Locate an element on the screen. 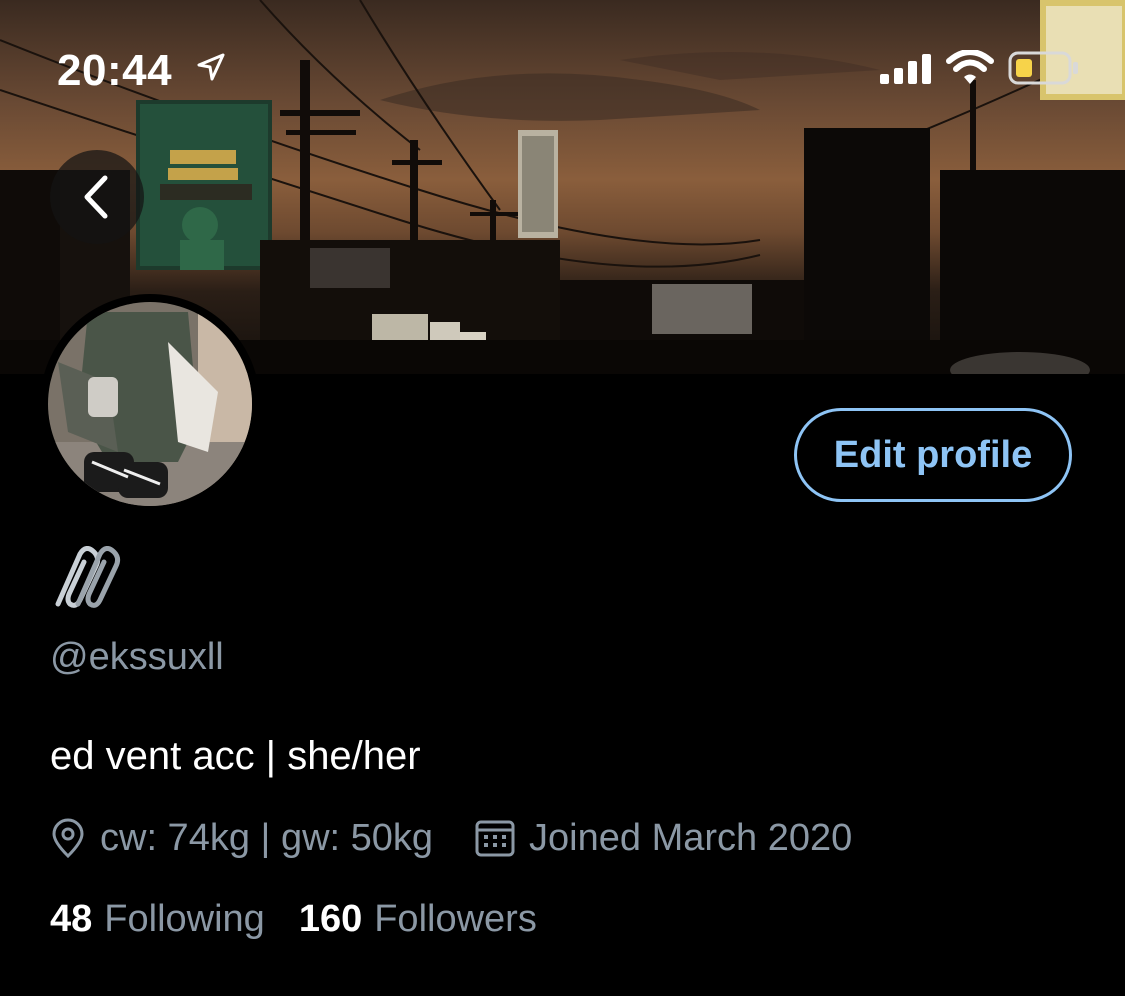  avatar-image is located at coordinates (150, 404).